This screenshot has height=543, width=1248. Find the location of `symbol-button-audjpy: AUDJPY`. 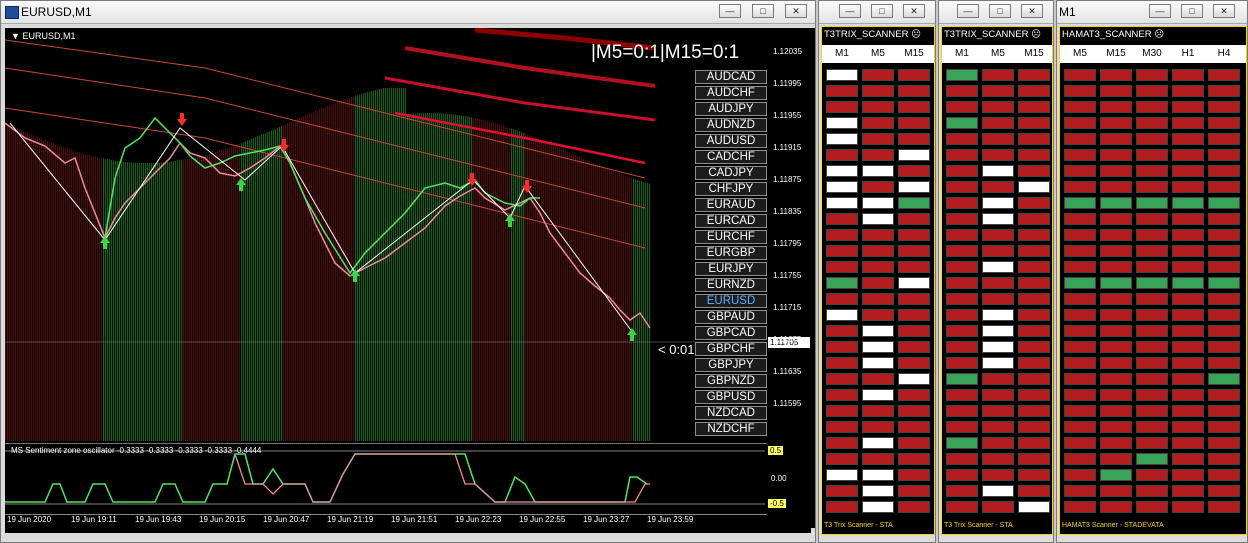

symbol-button-audjpy: AUDJPY is located at coordinates (731, 109).